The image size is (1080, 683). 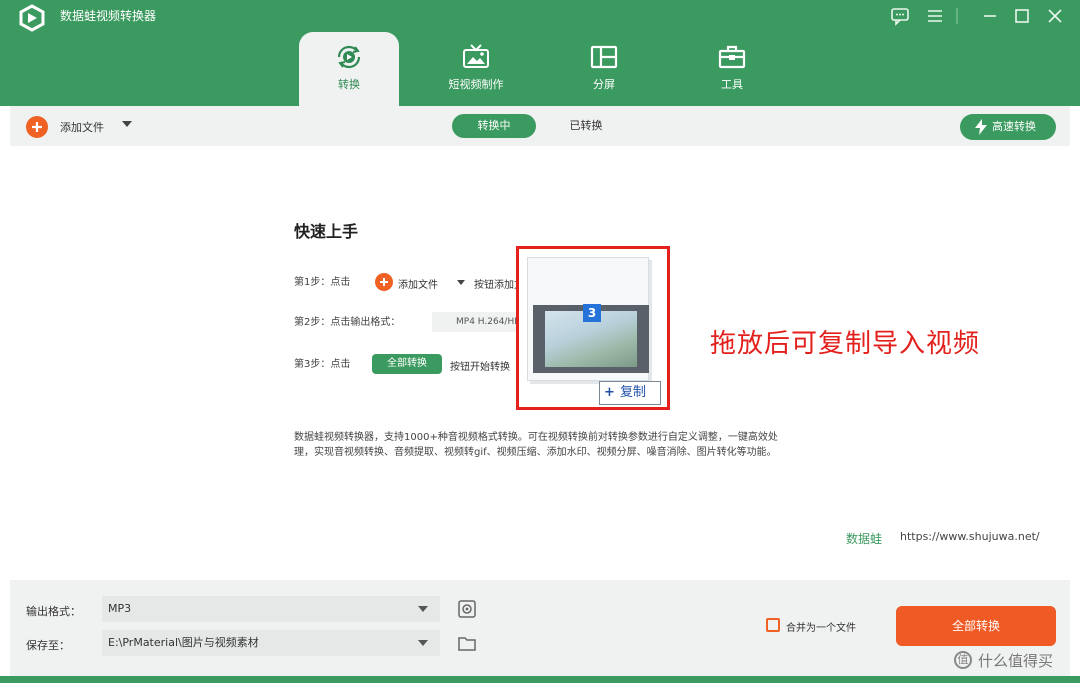 I want to click on copy-label: 复制, so click(x=633, y=392).